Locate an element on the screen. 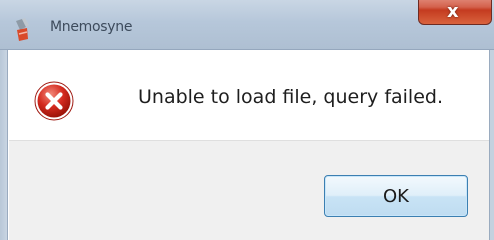 The image size is (494, 240). error-message: Unable to load file, query failed. is located at coordinates (291, 97).